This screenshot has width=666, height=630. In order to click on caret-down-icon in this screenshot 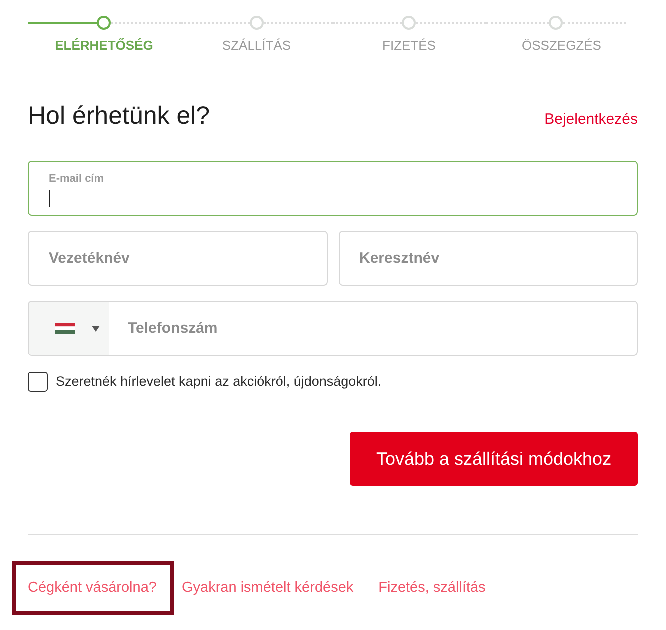, I will do `click(96, 329)`.